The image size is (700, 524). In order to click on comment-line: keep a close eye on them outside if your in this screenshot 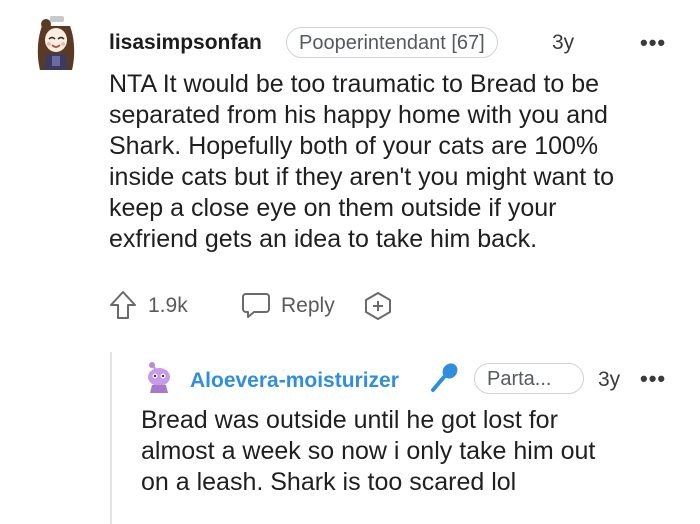, I will do `click(333, 208)`.